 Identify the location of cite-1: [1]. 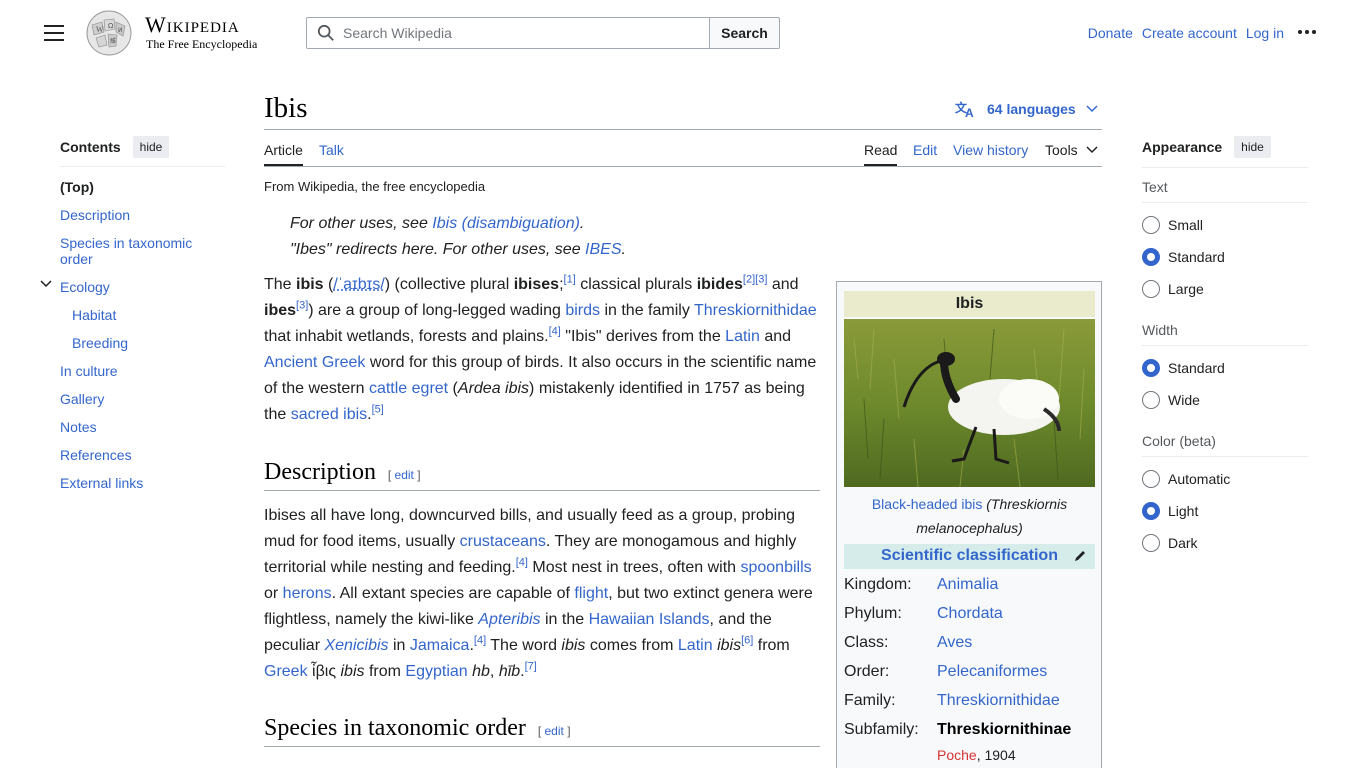
(570, 280).